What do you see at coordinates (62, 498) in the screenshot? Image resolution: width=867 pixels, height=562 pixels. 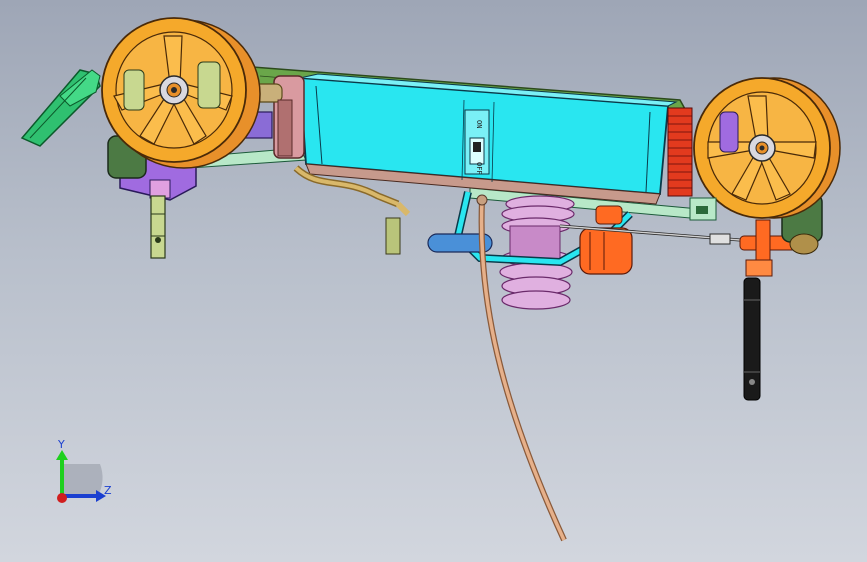 I see `x-axis-marker` at bounding box center [62, 498].